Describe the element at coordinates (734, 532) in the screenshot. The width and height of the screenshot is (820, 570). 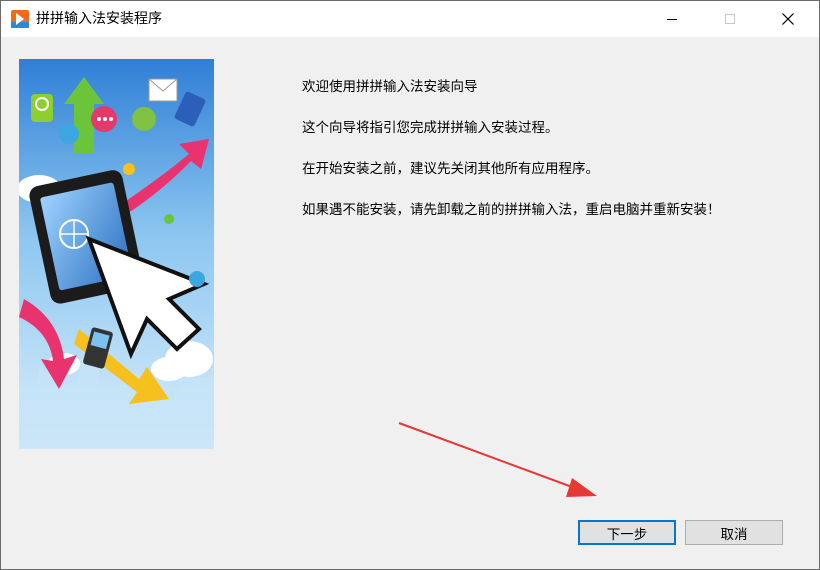
I see `cancel-button: 取消` at that location.